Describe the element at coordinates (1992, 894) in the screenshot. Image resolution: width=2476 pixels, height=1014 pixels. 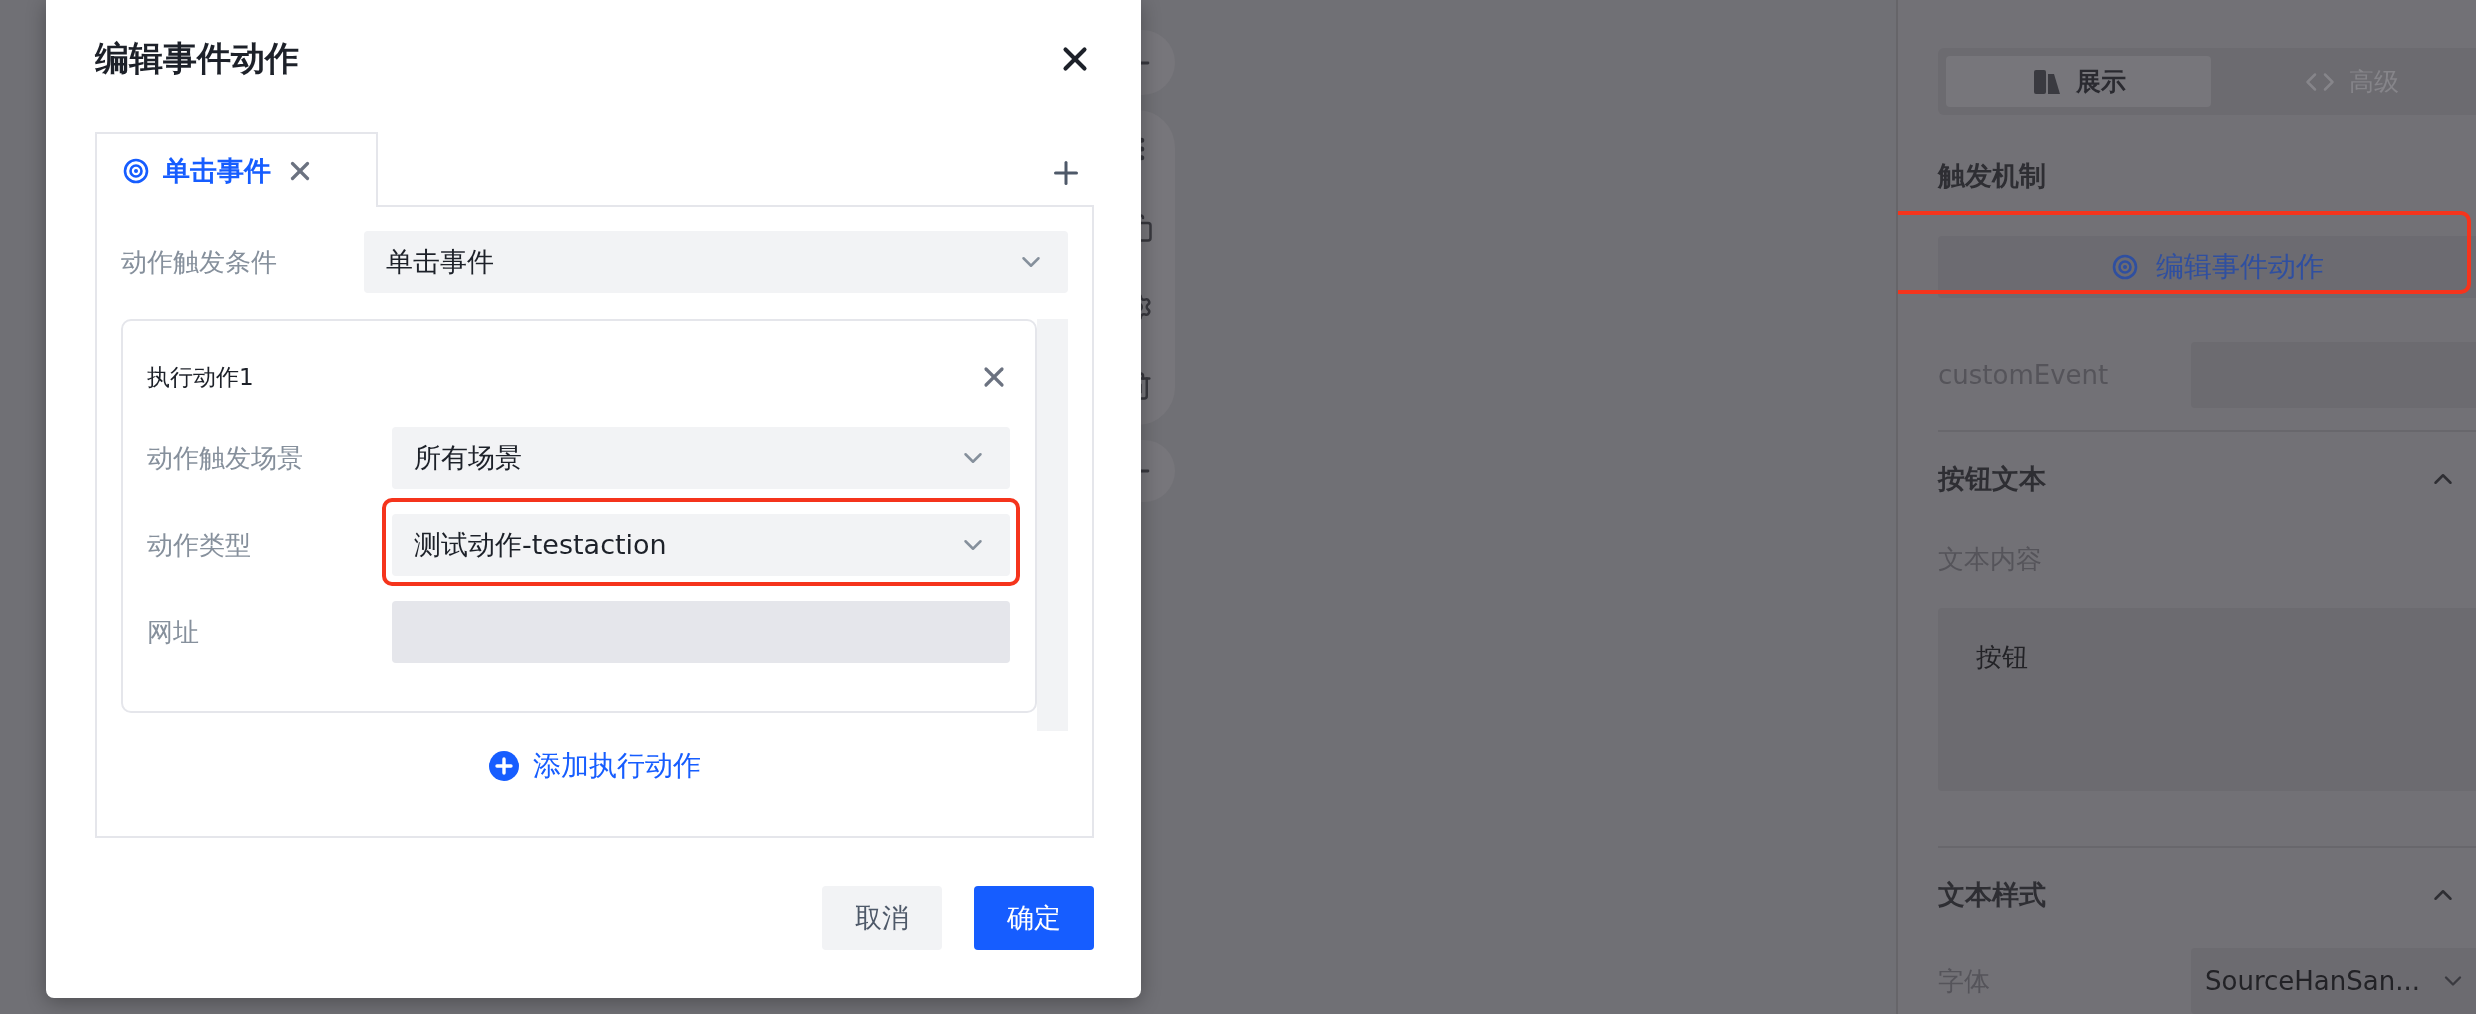
I see `section-heading: 文本样式` at that location.